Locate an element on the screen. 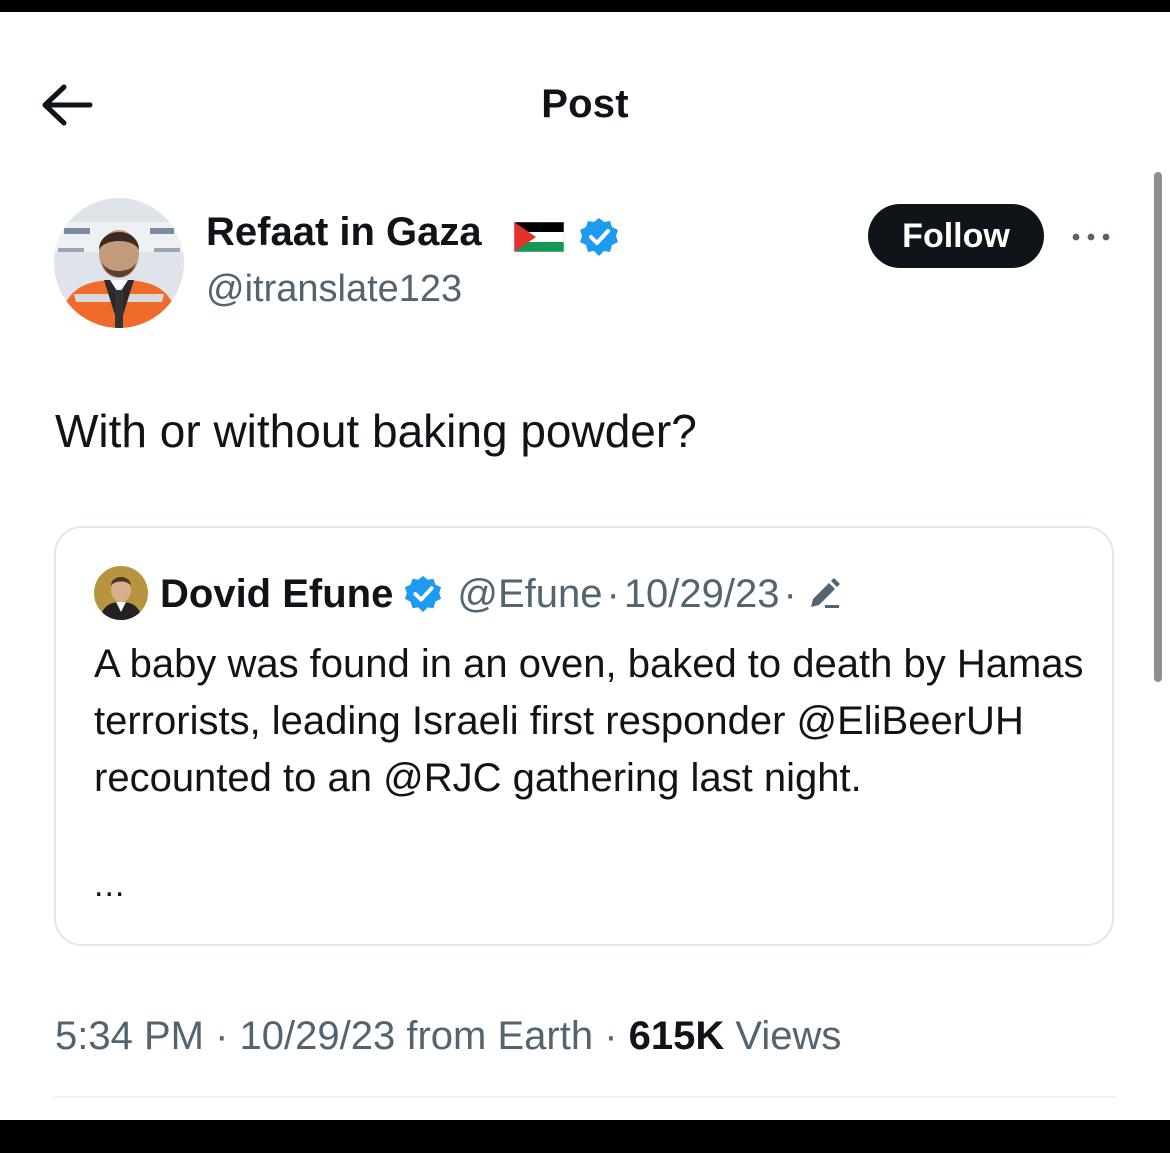  quoted-author-avatar-image is located at coordinates (121, 593).